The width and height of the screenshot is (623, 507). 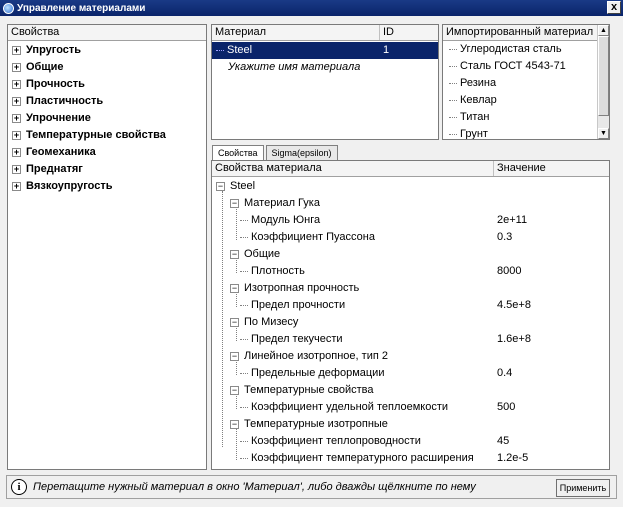 What do you see at coordinates (81, 8) in the screenshot?
I see `window-title: Управление материалами` at bounding box center [81, 8].